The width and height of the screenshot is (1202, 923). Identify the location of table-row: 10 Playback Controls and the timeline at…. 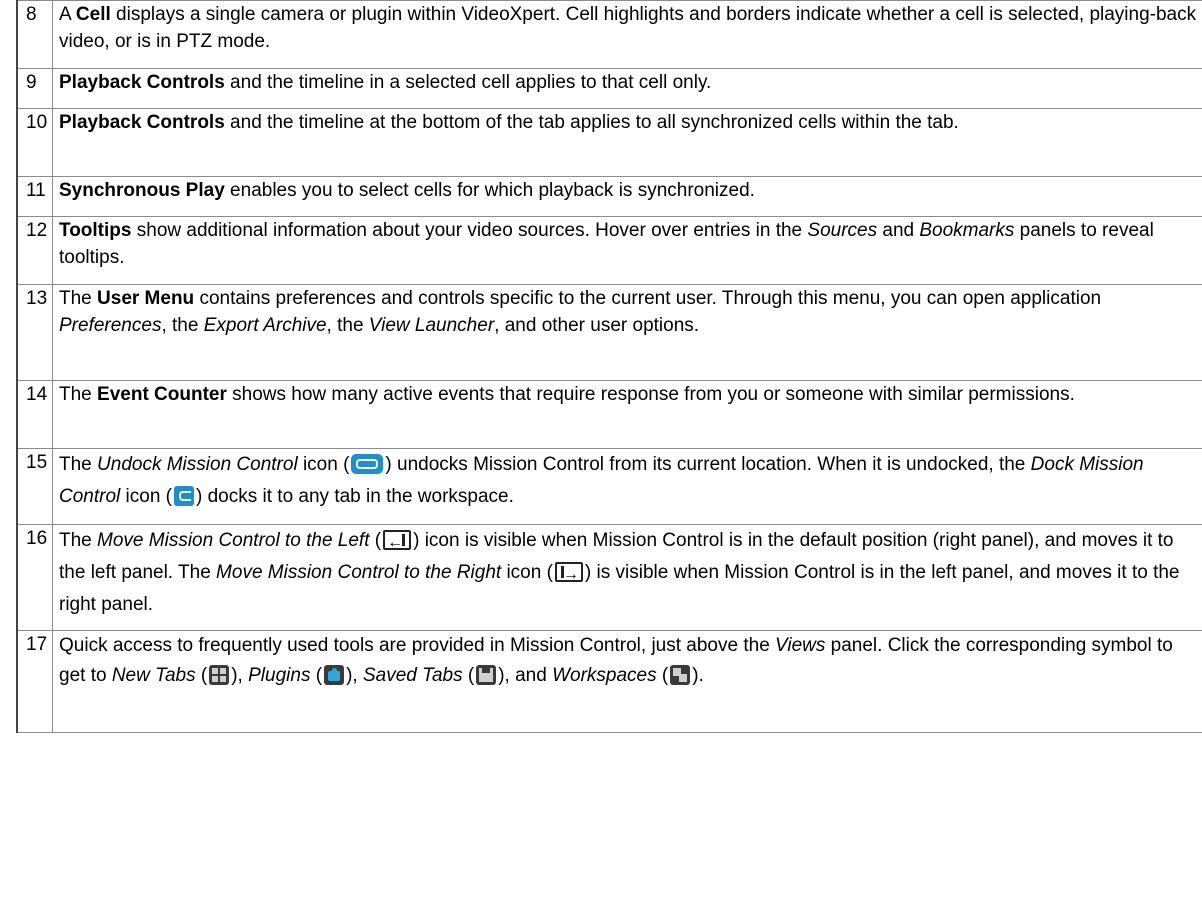
(609, 142).